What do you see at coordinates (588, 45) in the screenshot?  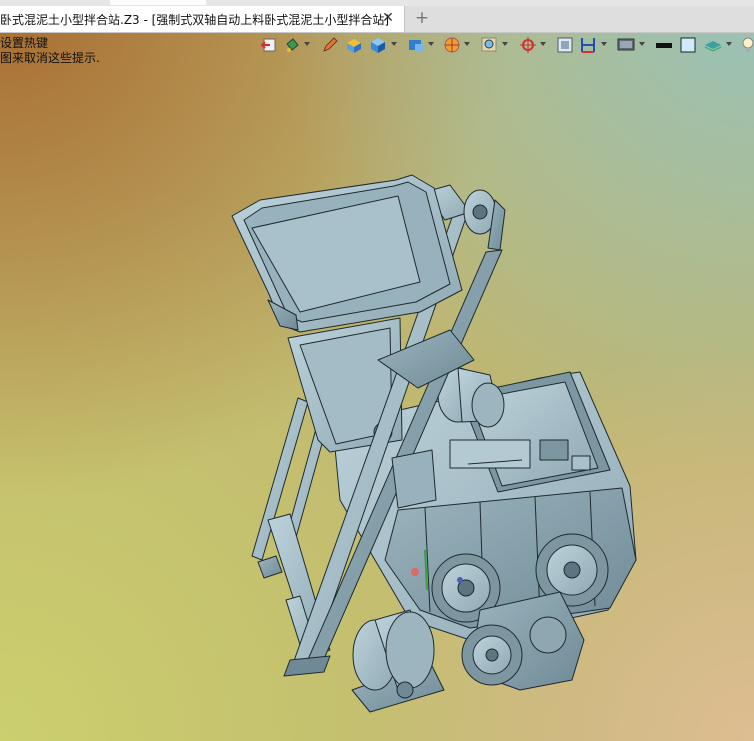 I see `dimension-icon` at bounding box center [588, 45].